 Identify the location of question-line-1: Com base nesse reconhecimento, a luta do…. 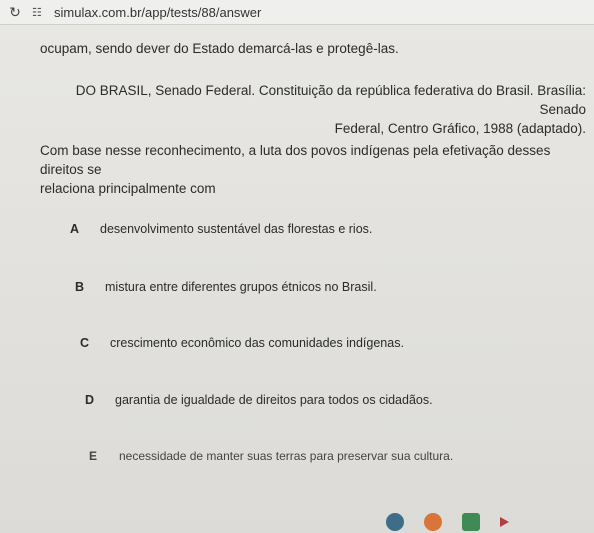
(295, 160).